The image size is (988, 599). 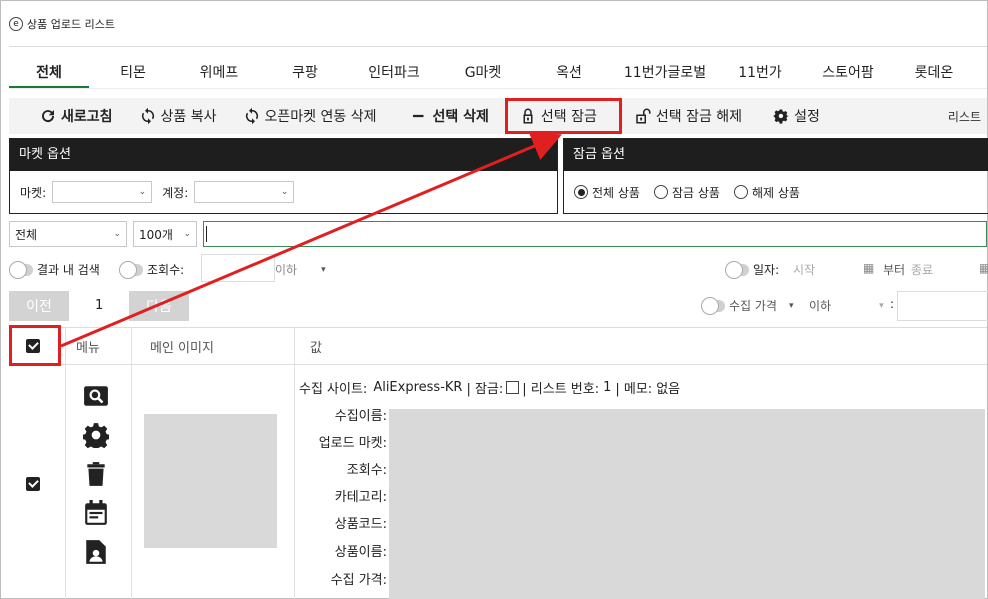 I want to click on unlock-selected-button: 선택 잠금 해제, so click(x=688, y=116).